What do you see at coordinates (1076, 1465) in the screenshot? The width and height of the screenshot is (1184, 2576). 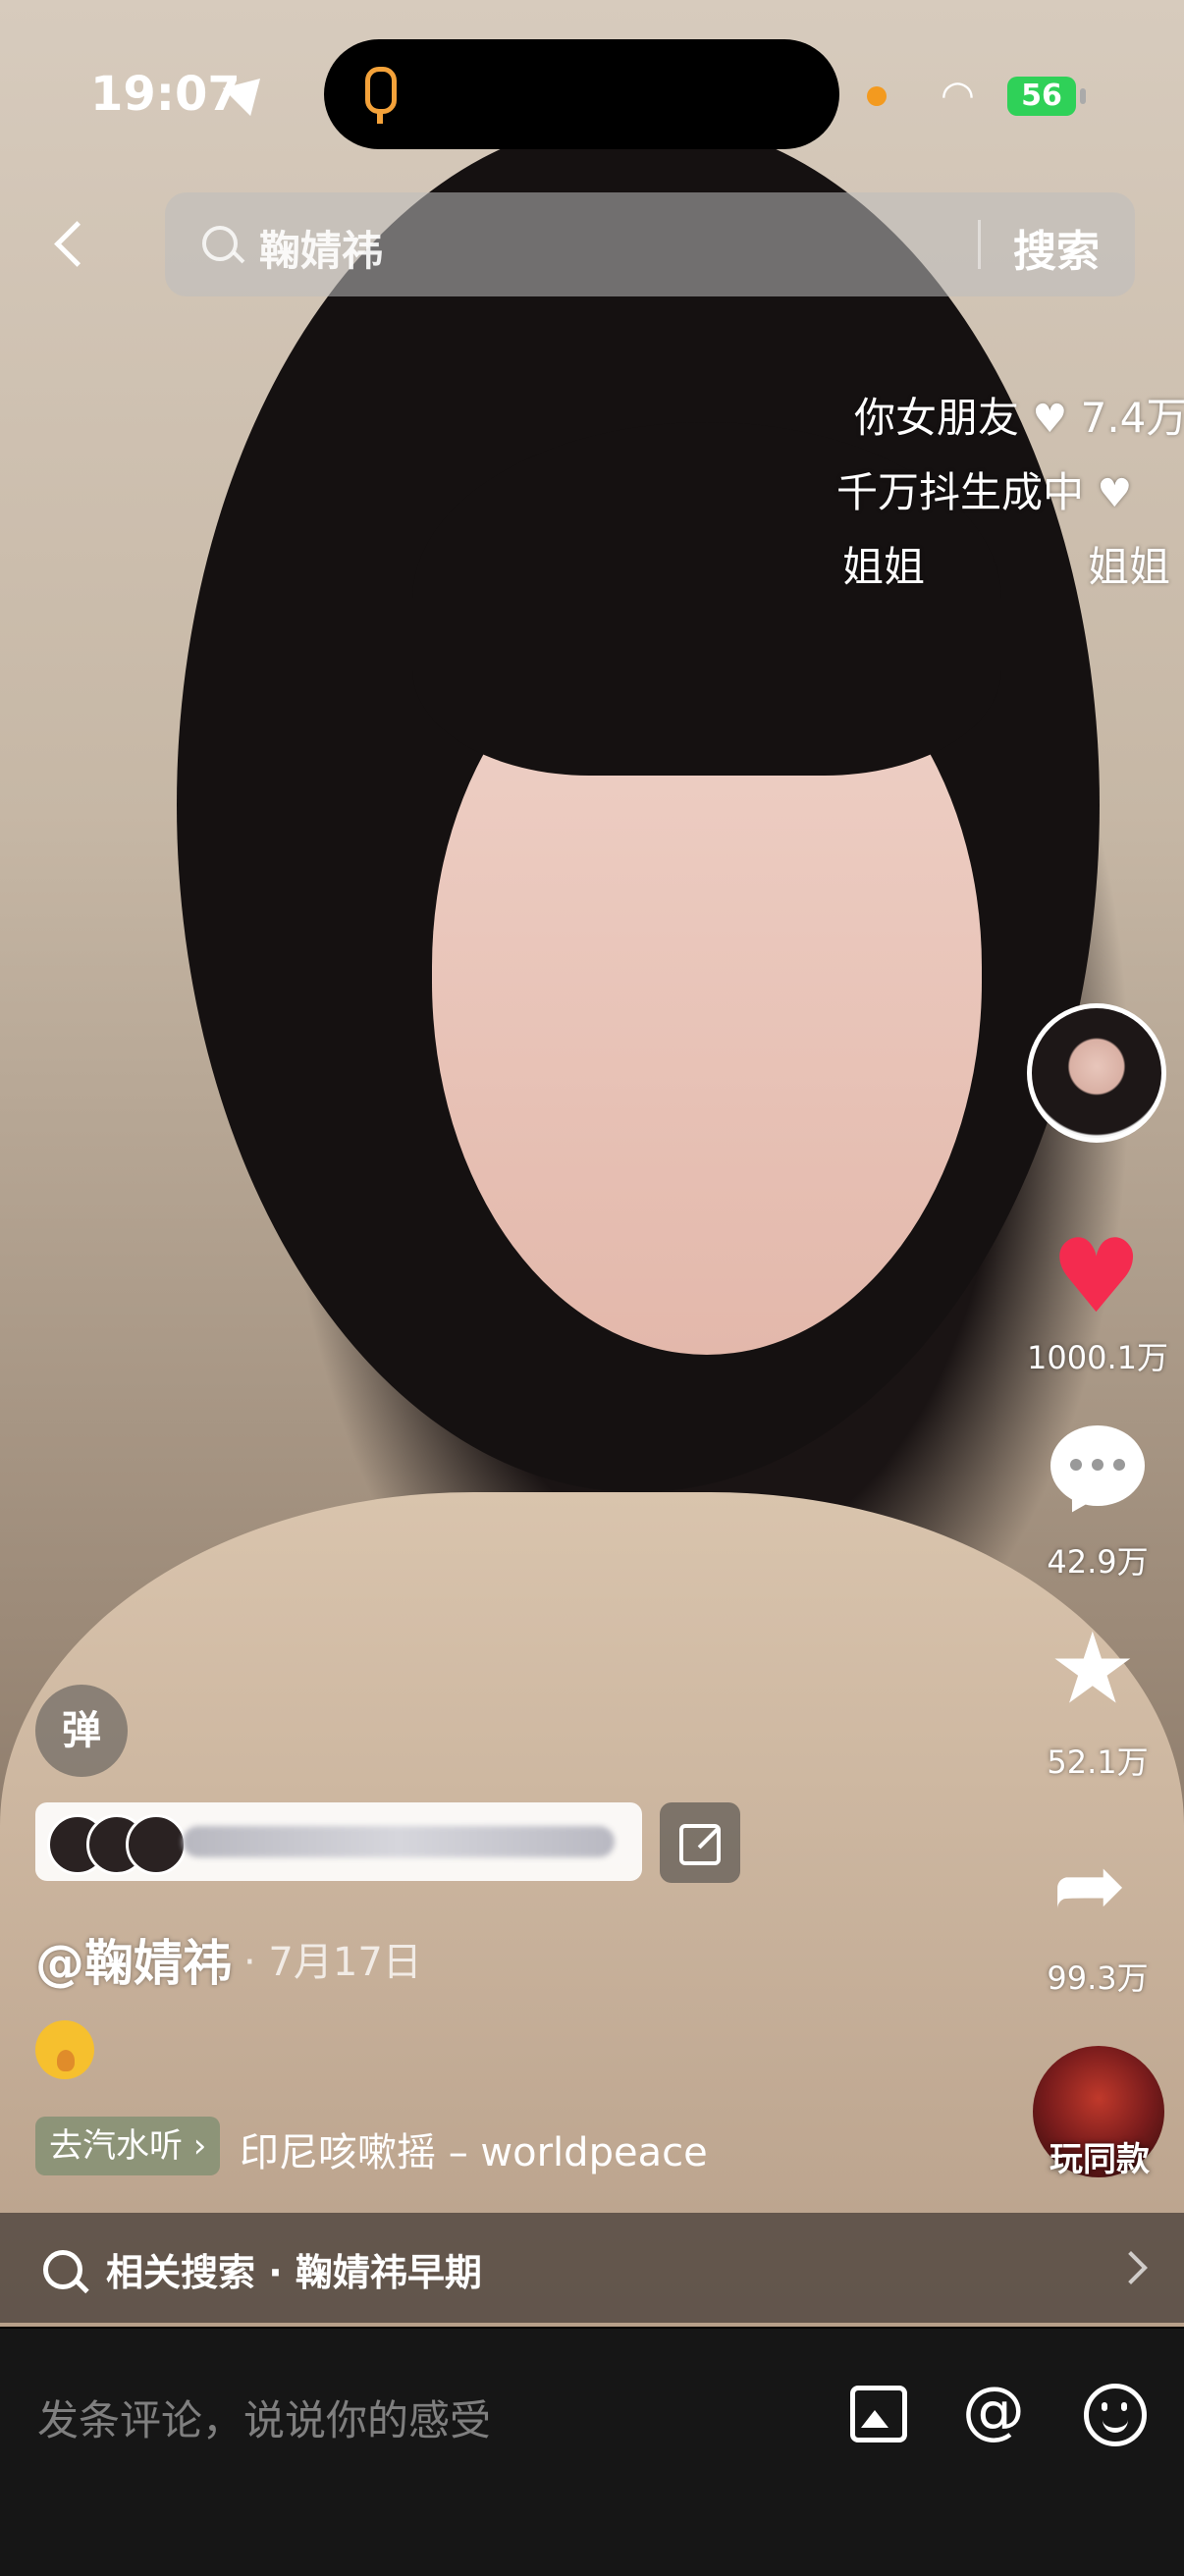 I see `comment-dots` at bounding box center [1076, 1465].